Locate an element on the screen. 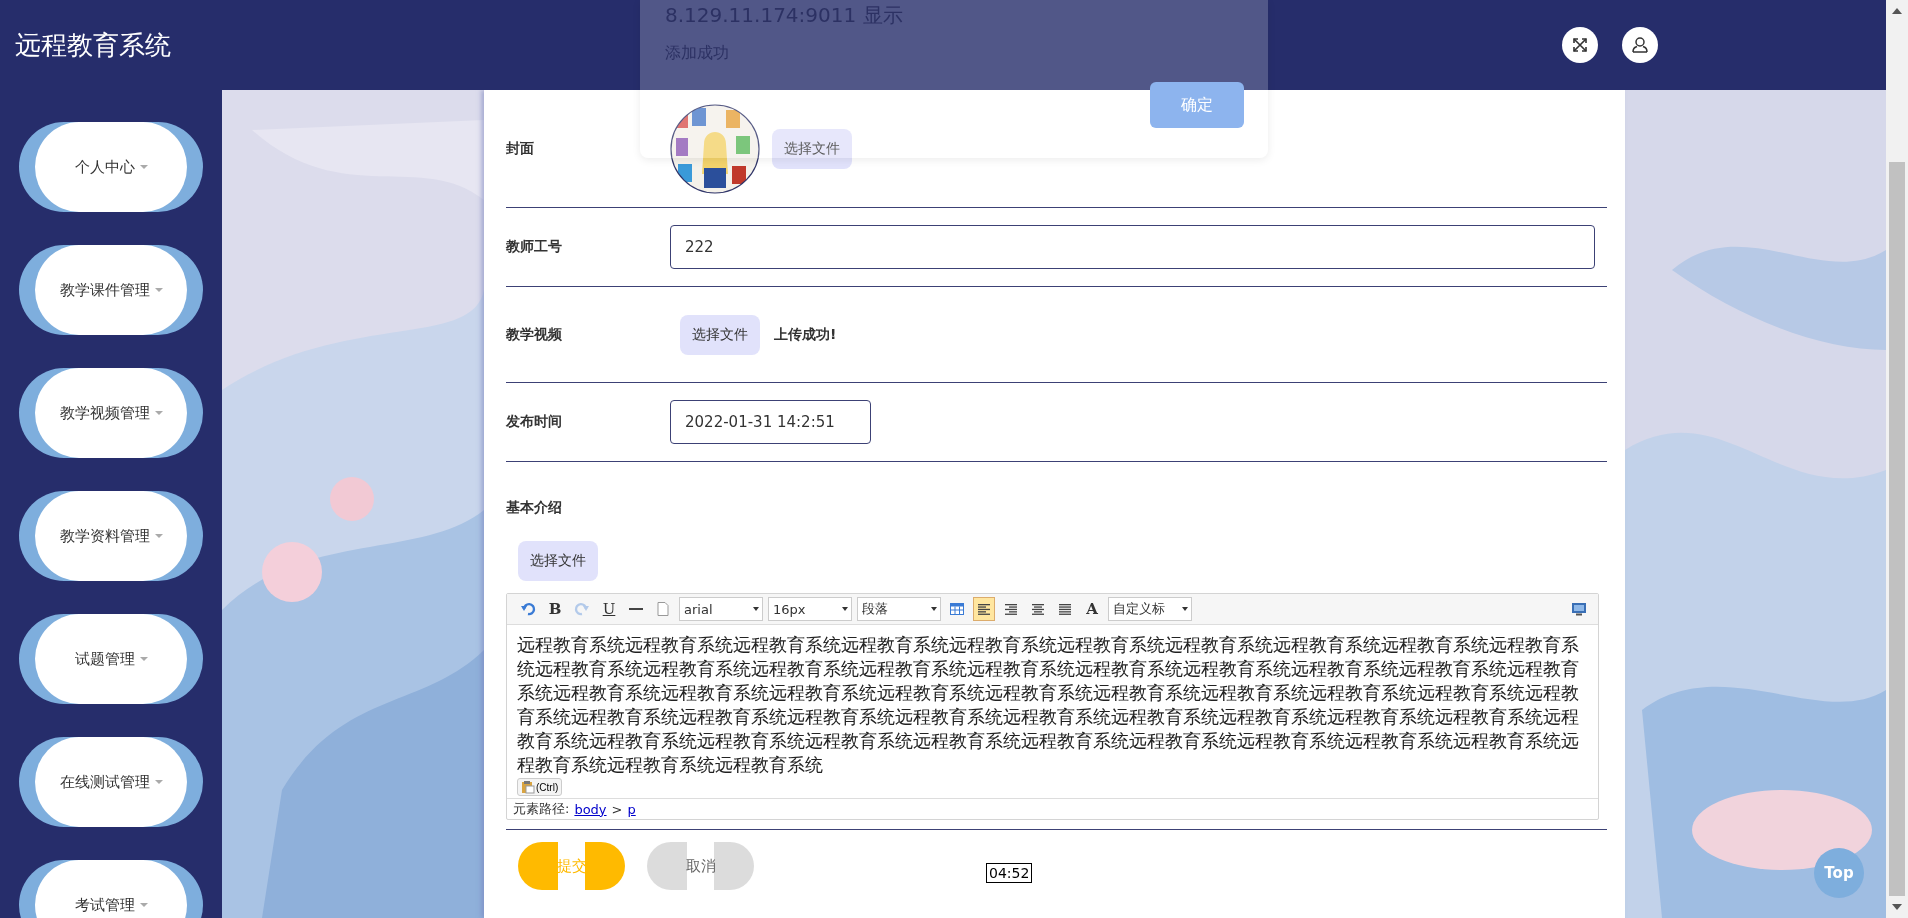 The width and height of the screenshot is (1908, 918). menu-item: 个人中心 is located at coordinates (111, 167).